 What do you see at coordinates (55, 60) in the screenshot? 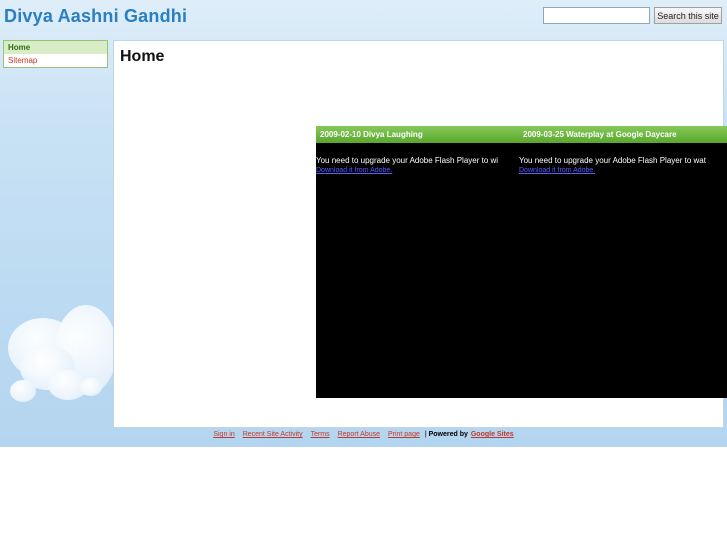
I see `sidebar-item-sitemap: Sitemap` at bounding box center [55, 60].